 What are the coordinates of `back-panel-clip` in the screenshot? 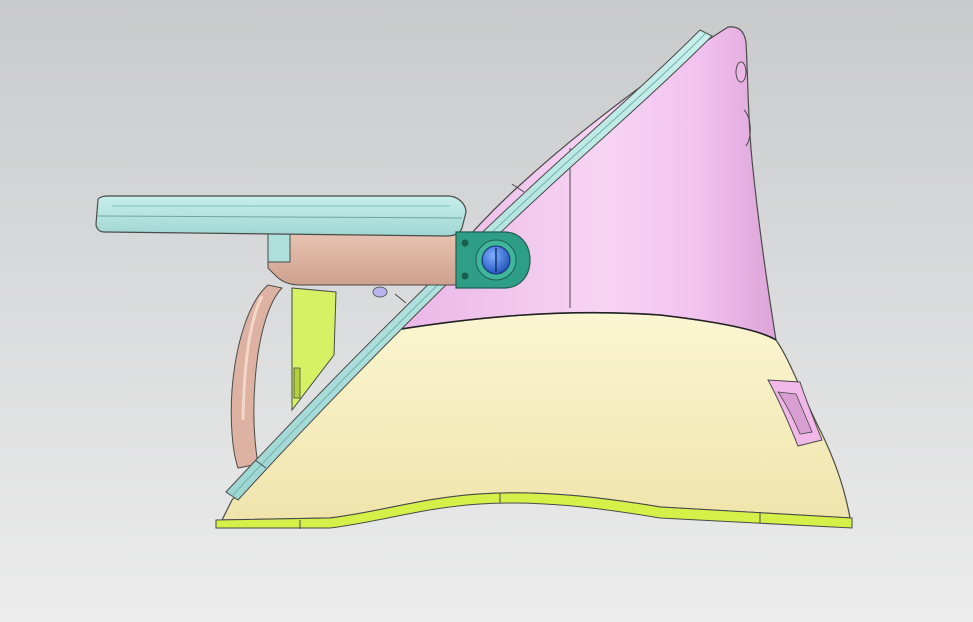 It's located at (741, 72).